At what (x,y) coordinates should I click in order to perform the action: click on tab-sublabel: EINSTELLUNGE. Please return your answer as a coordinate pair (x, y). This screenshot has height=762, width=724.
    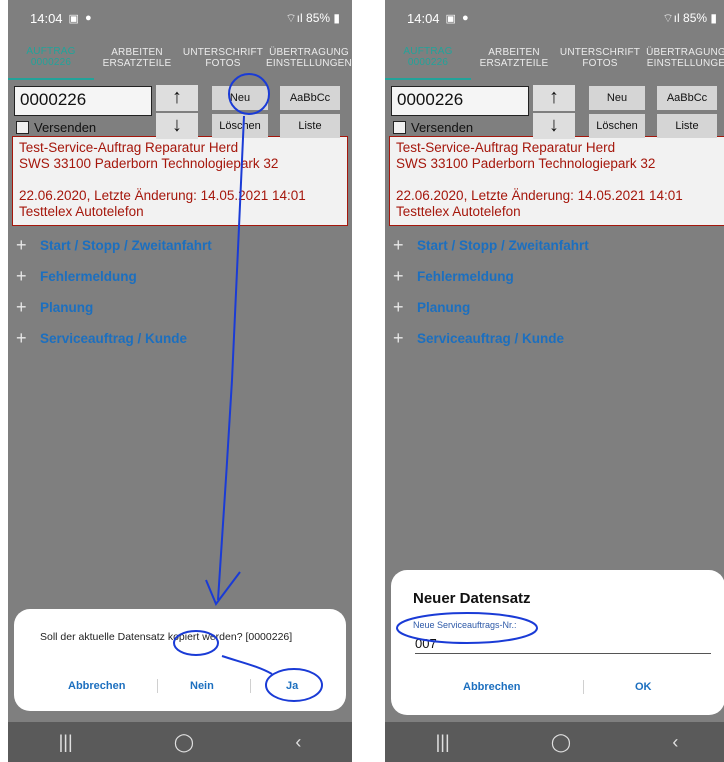
    Looking at the image, I should click on (685, 63).